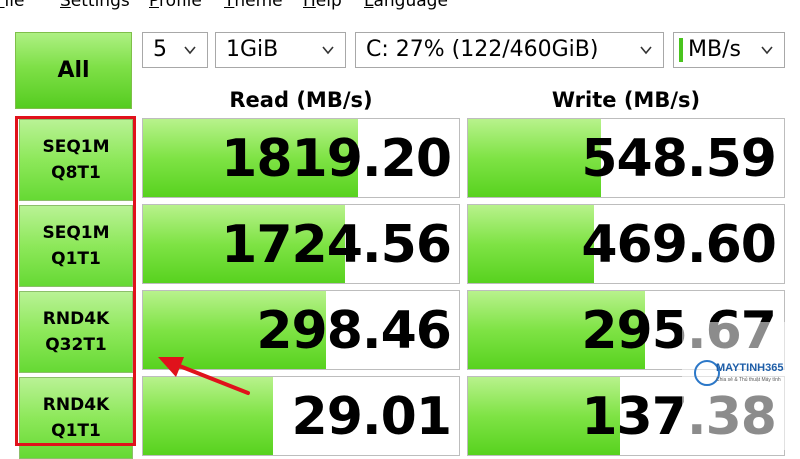 This screenshot has width=800, height=459. Describe the element at coordinates (336, 245) in the screenshot. I see `read-result-value: 1724.56` at that location.